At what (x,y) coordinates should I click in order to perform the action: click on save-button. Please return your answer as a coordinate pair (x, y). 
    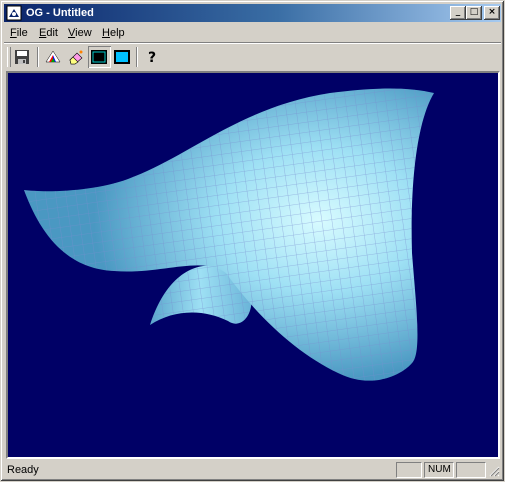
    Looking at the image, I should click on (22, 57).